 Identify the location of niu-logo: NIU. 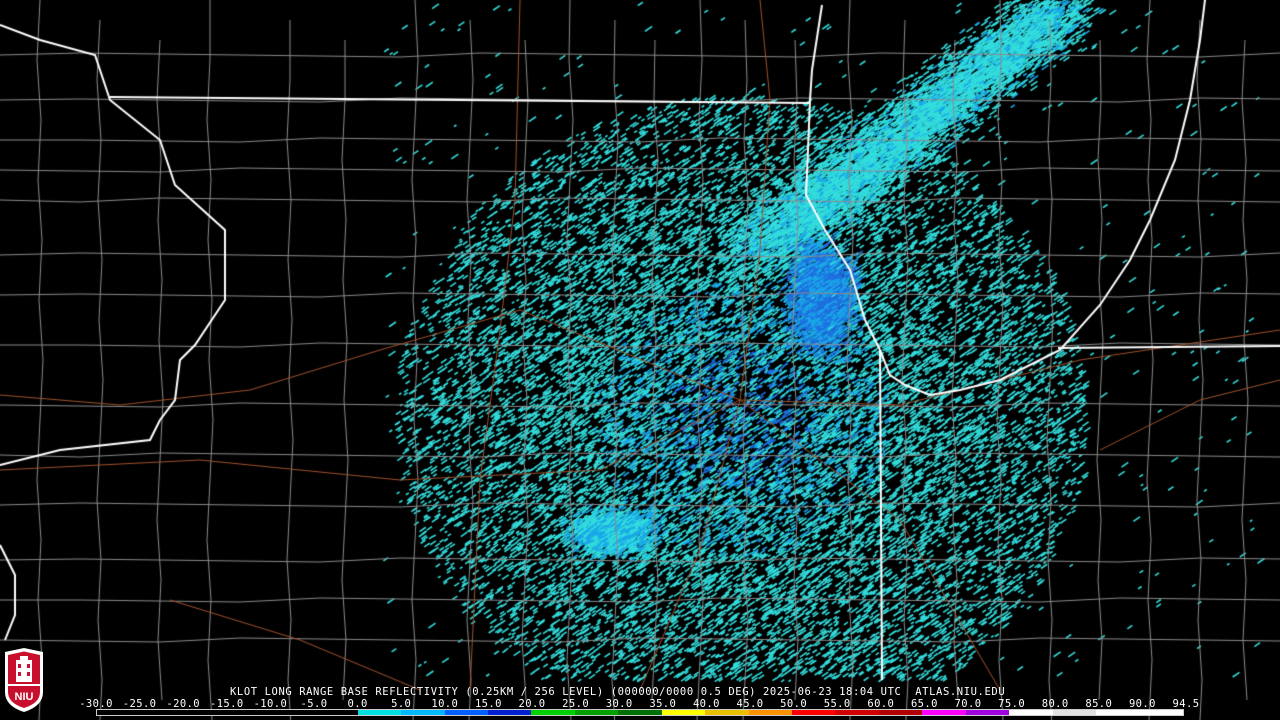
(24, 680).